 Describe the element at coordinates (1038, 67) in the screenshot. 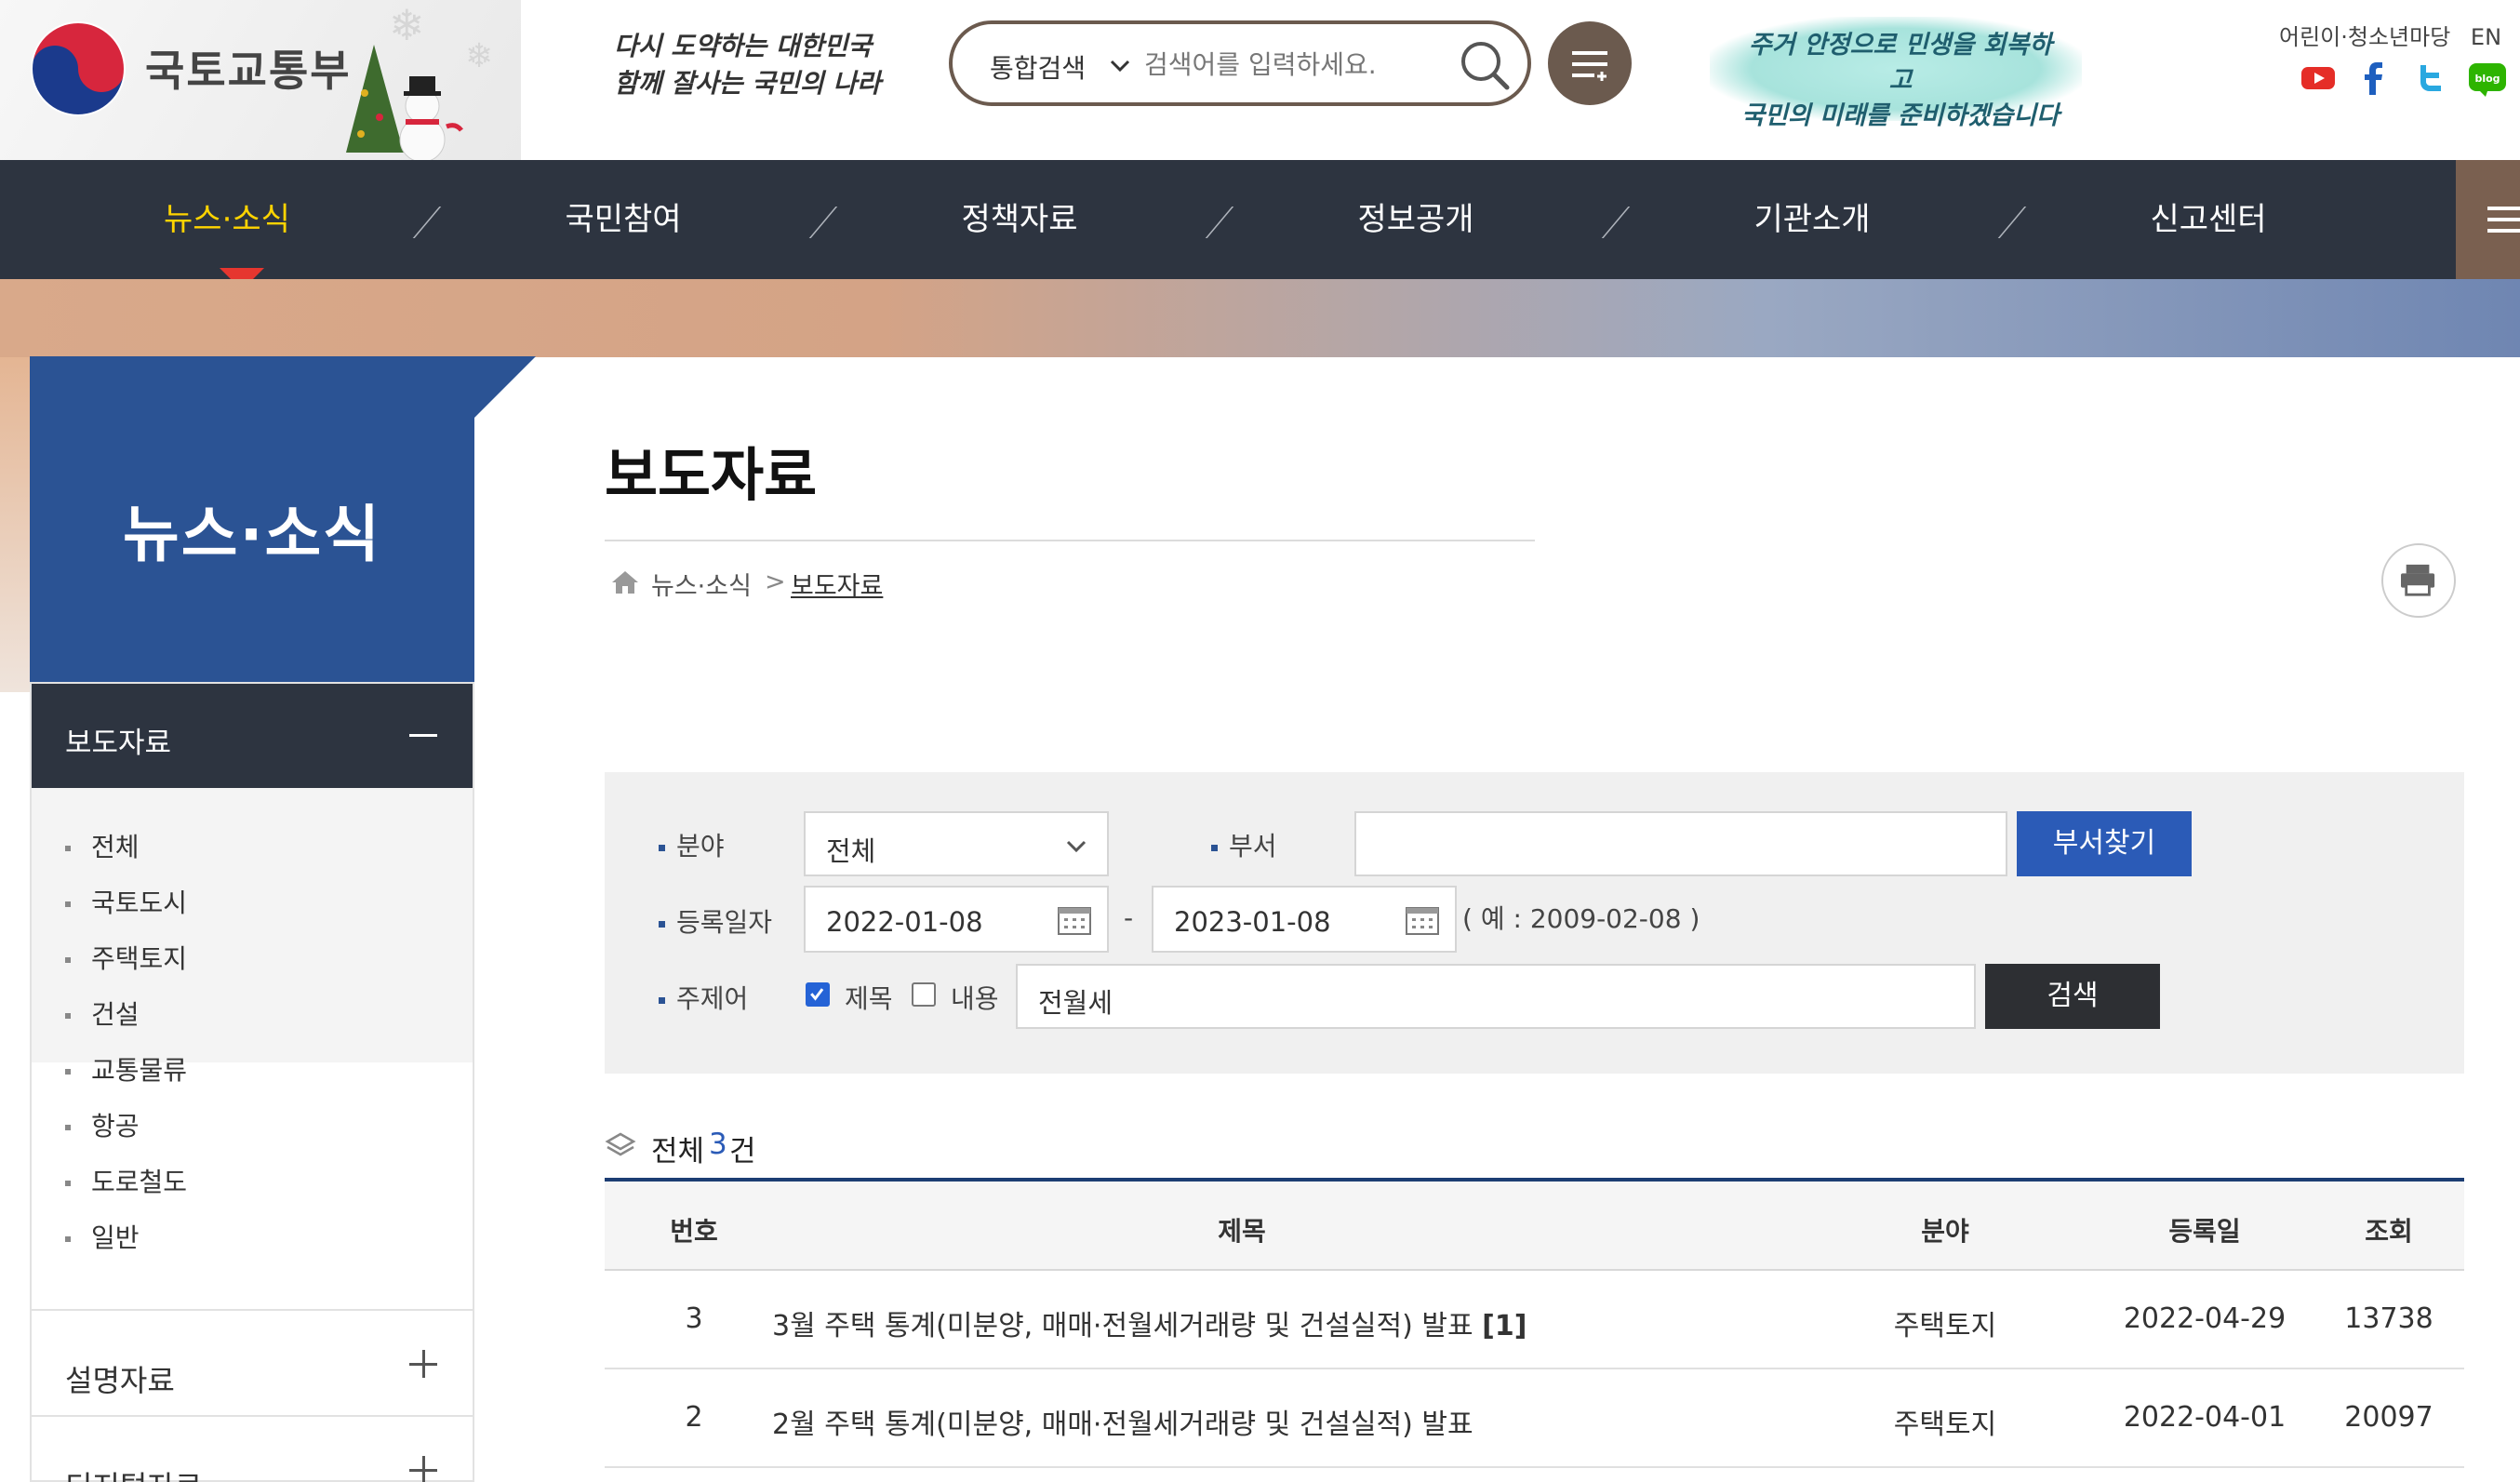

I see `search-scope-select: 통합검색` at that location.